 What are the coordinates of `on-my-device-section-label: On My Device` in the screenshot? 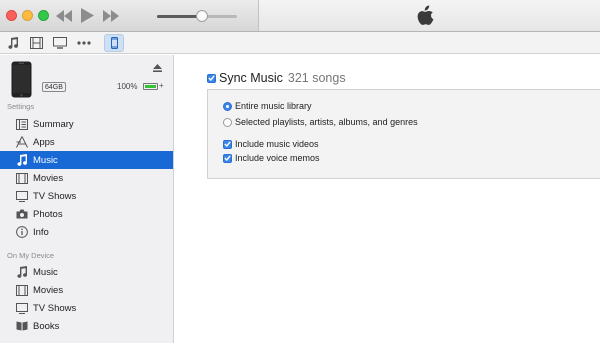 It's located at (31, 255).